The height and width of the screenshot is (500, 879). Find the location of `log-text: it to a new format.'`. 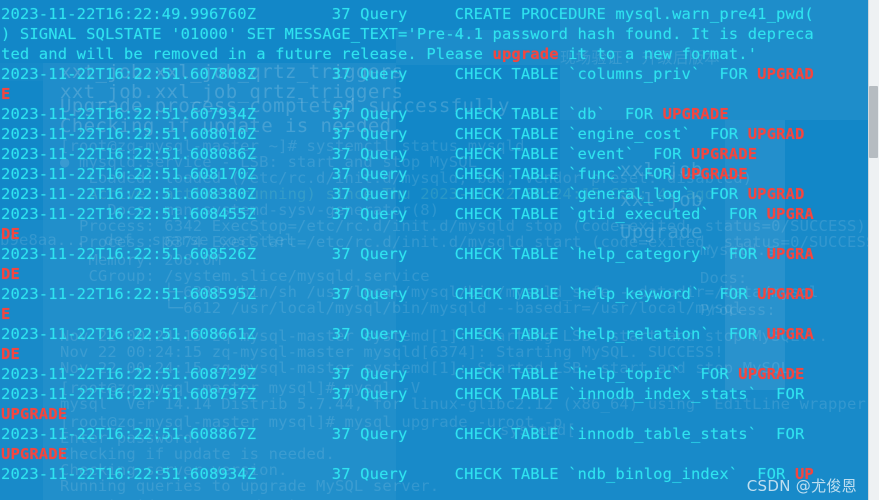

log-text: it to a new format.' is located at coordinates (658, 54).